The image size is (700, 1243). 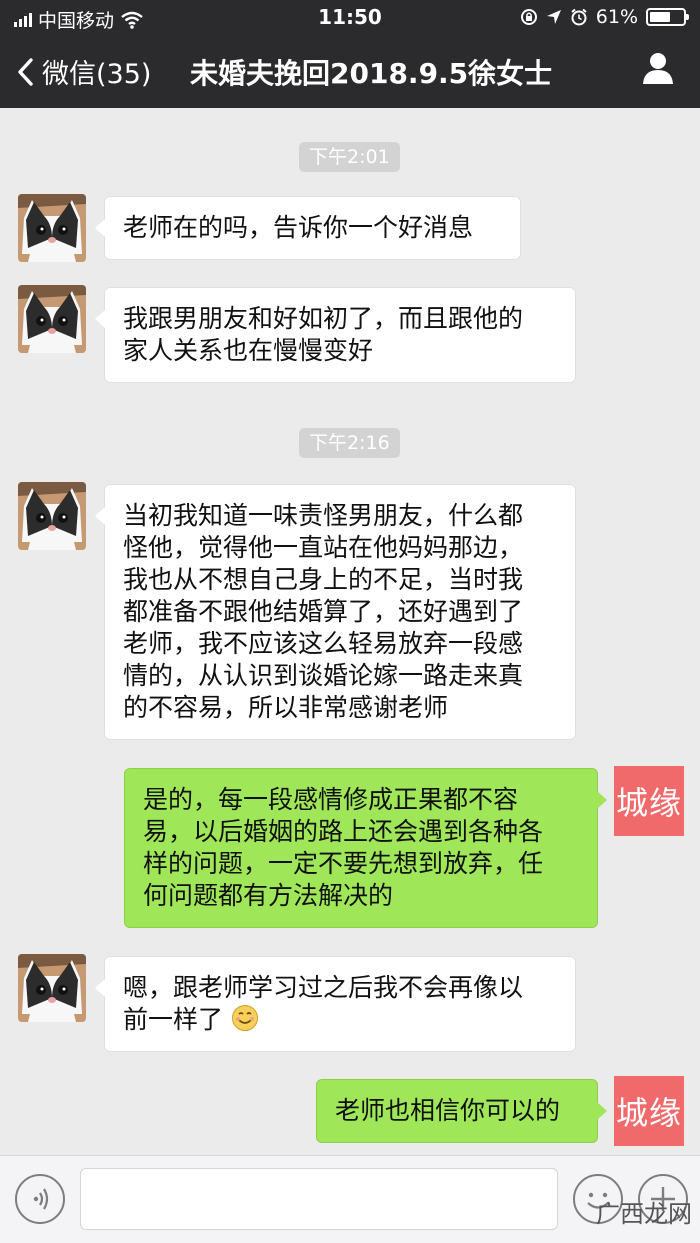 I want to click on status-right: 61%, so click(x=604, y=17).